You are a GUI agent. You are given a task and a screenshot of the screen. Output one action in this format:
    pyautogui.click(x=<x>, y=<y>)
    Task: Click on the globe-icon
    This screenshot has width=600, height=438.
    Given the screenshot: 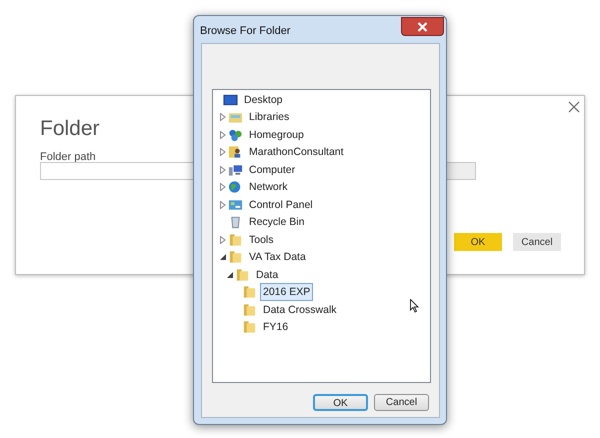 What is the action you would take?
    pyautogui.click(x=235, y=187)
    